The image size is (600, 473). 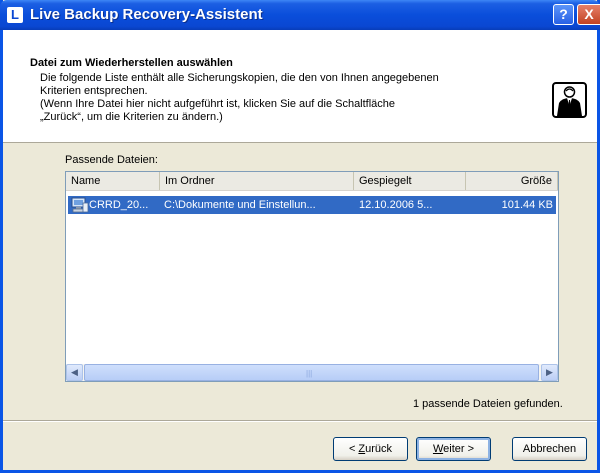 I want to click on back-prefix: <, so click(x=353, y=449).